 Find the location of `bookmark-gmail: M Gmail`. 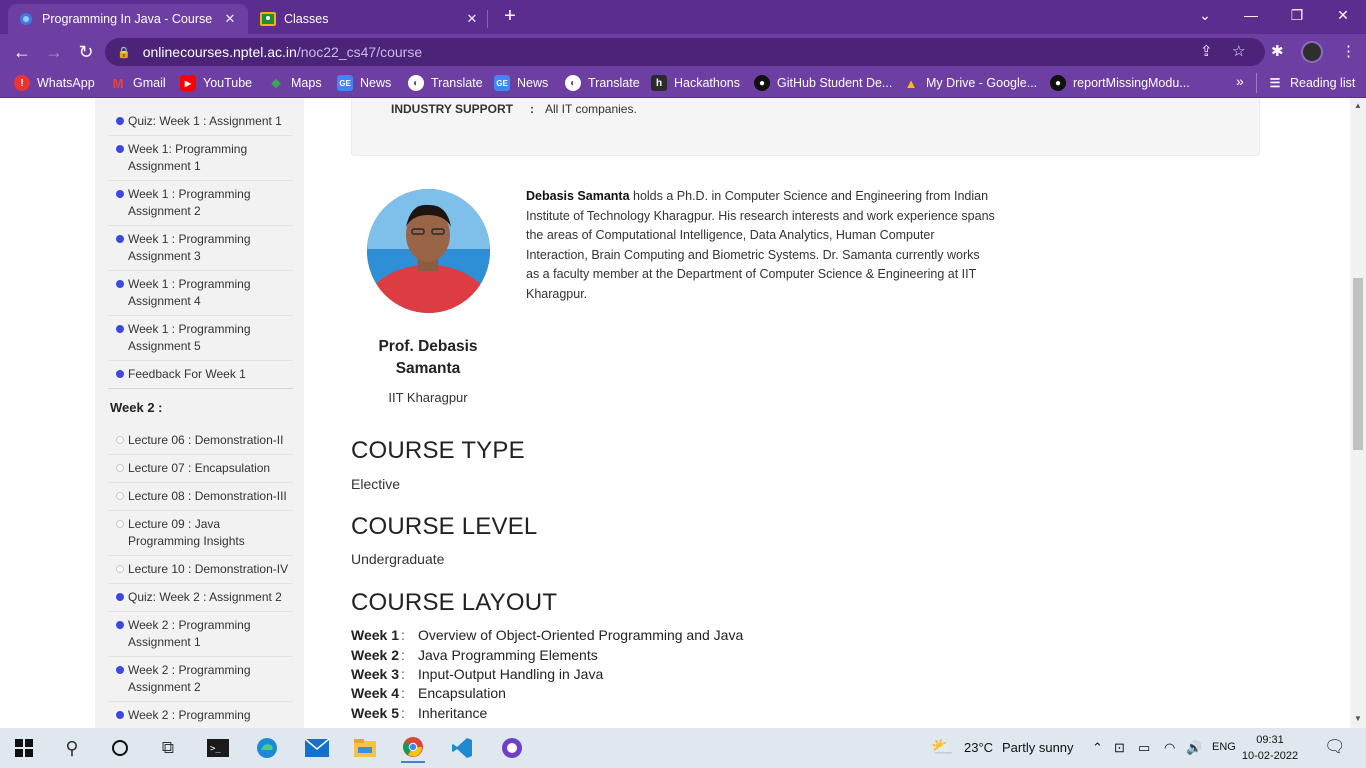

bookmark-gmail: M Gmail is located at coordinates (138, 83).